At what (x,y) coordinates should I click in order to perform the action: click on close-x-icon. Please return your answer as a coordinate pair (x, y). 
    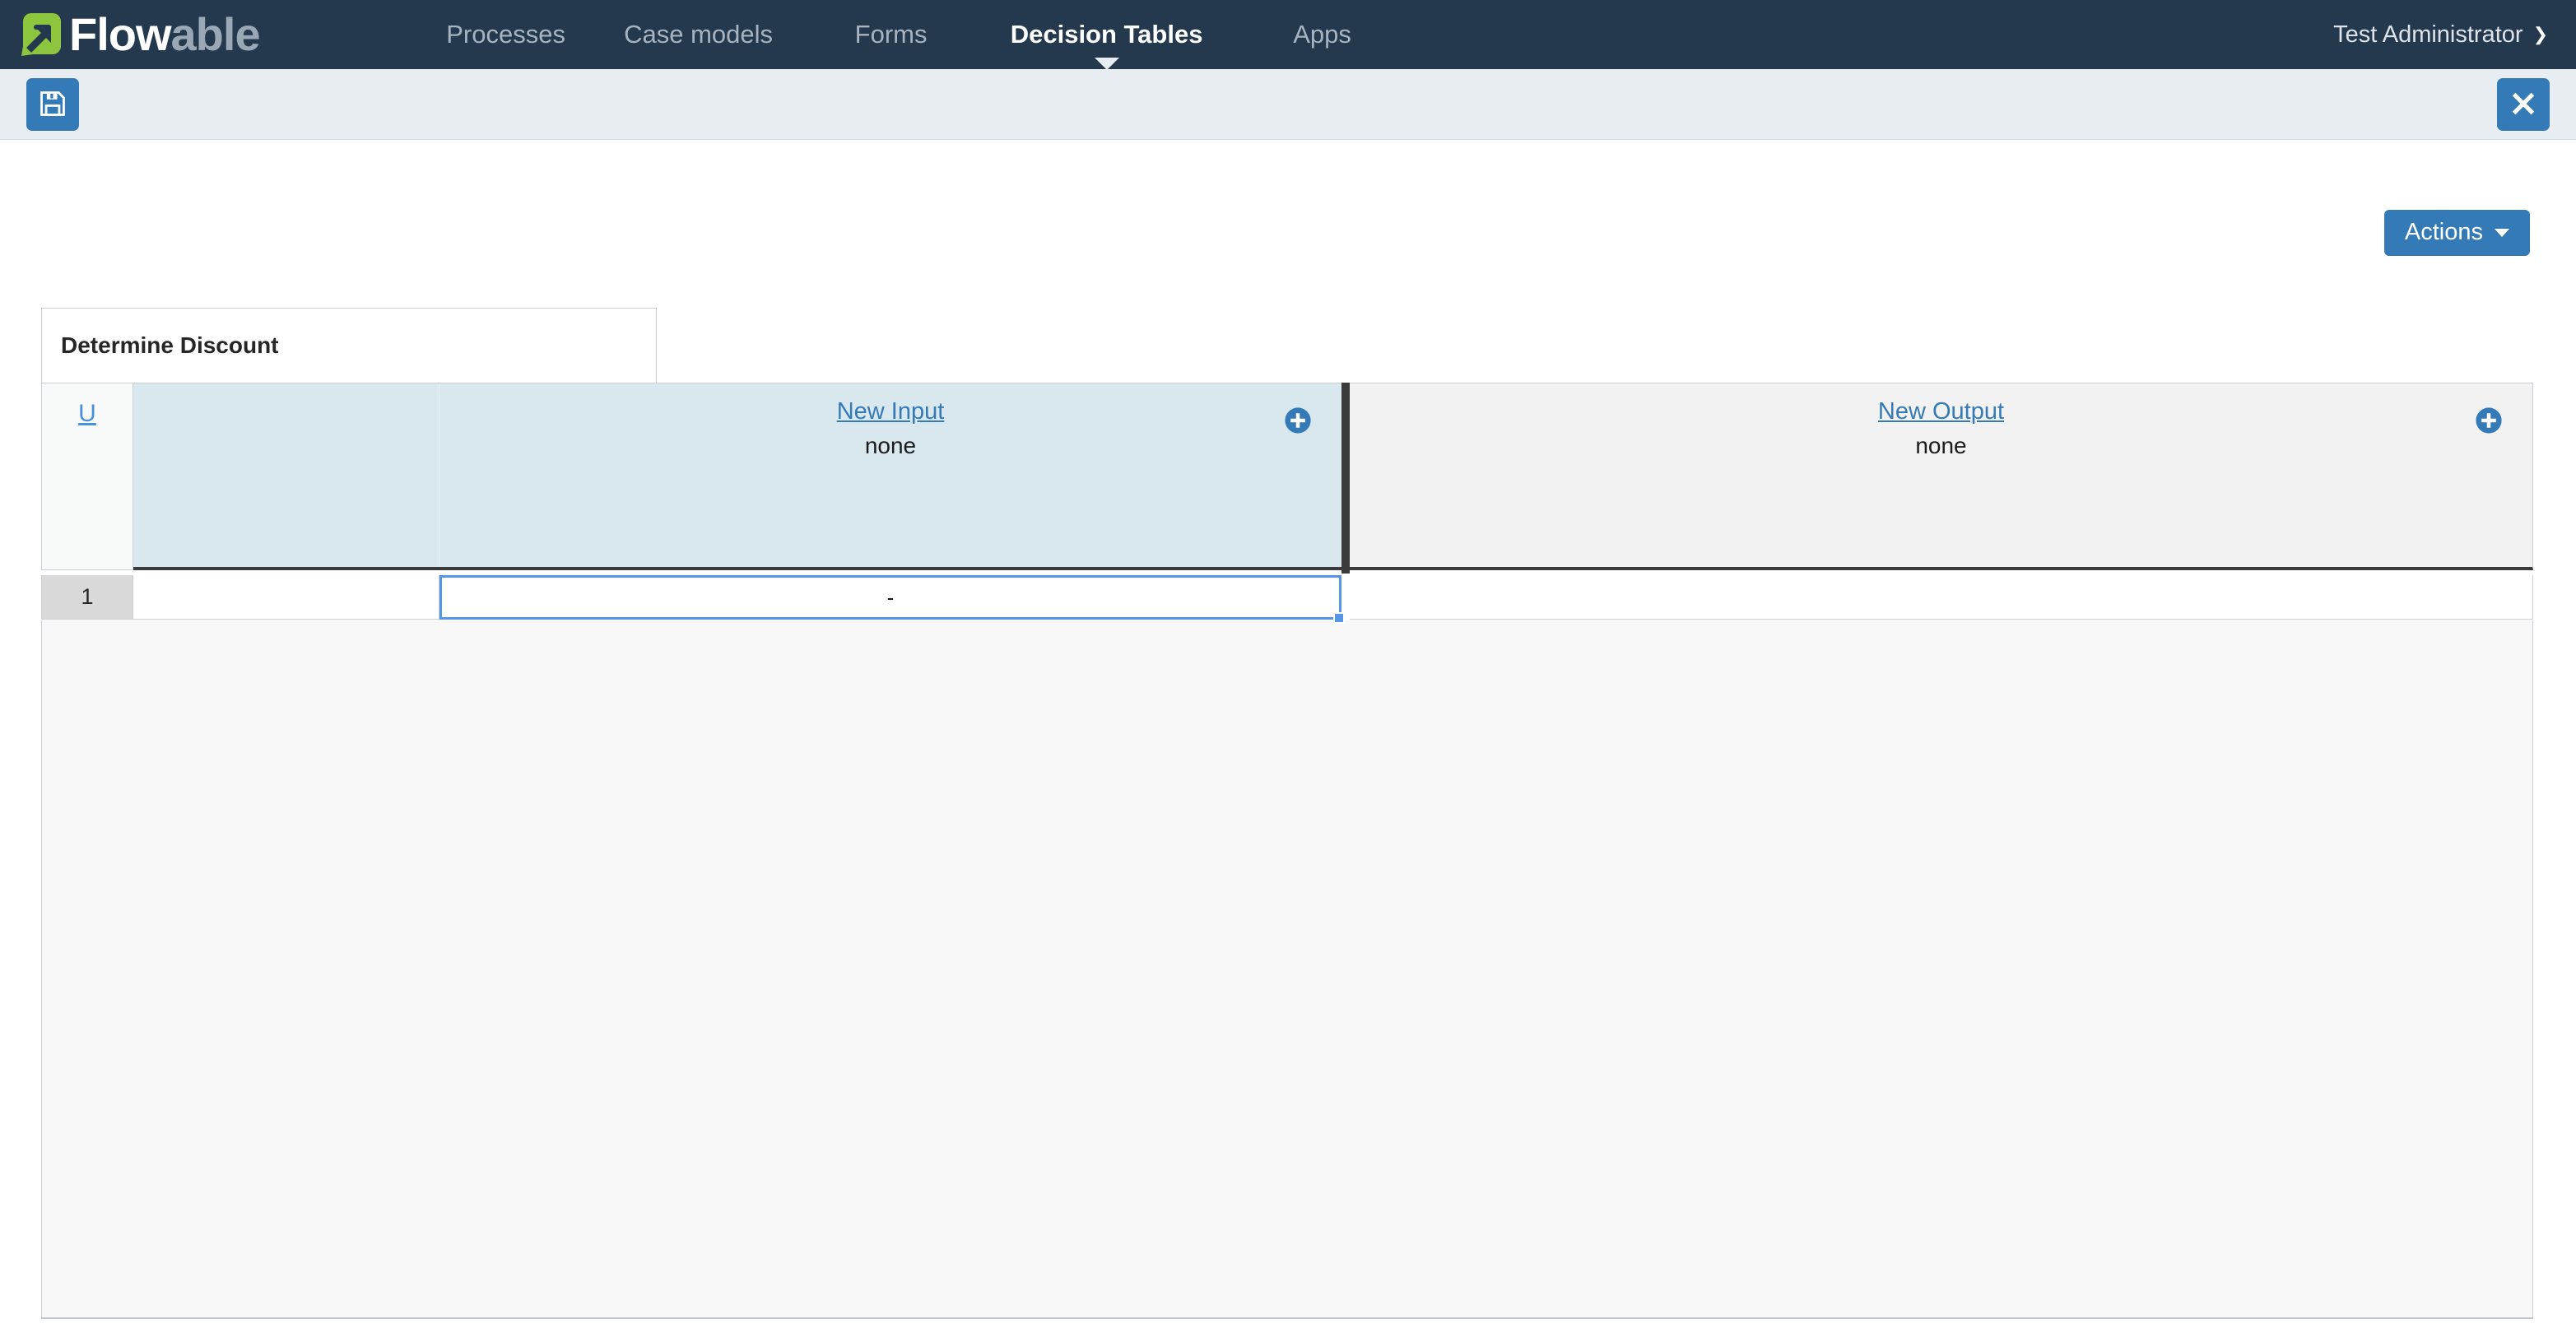
    Looking at the image, I should click on (2523, 105).